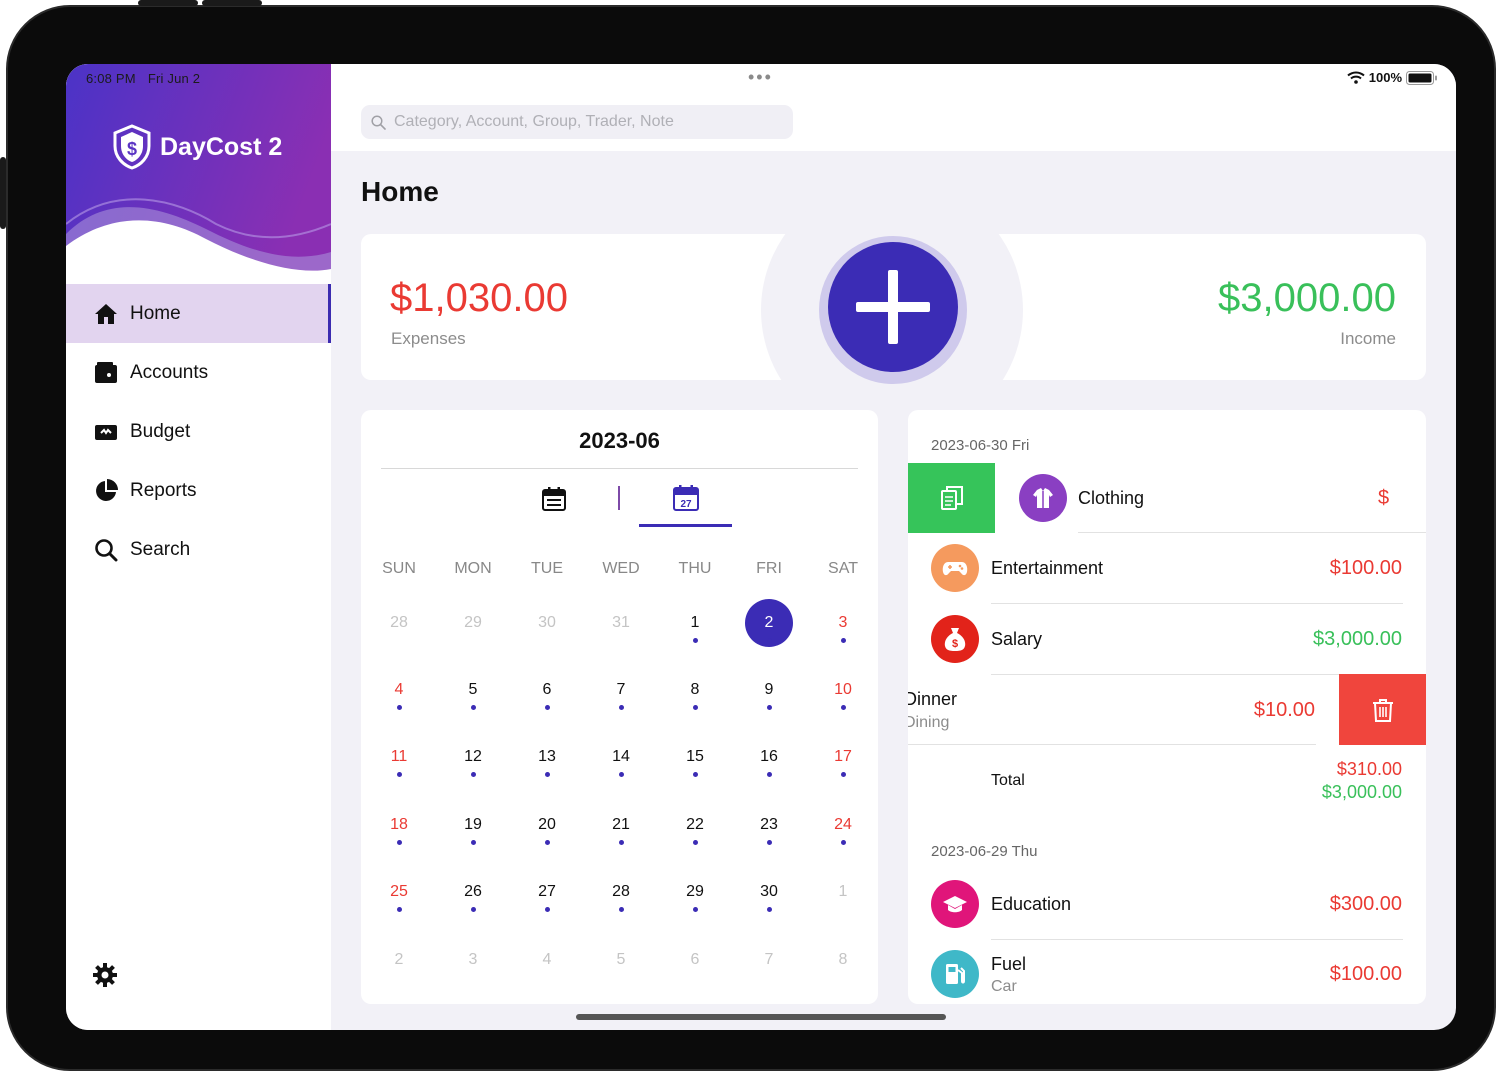  Describe the element at coordinates (695, 757) in the screenshot. I see `calendar-day: 15` at that location.